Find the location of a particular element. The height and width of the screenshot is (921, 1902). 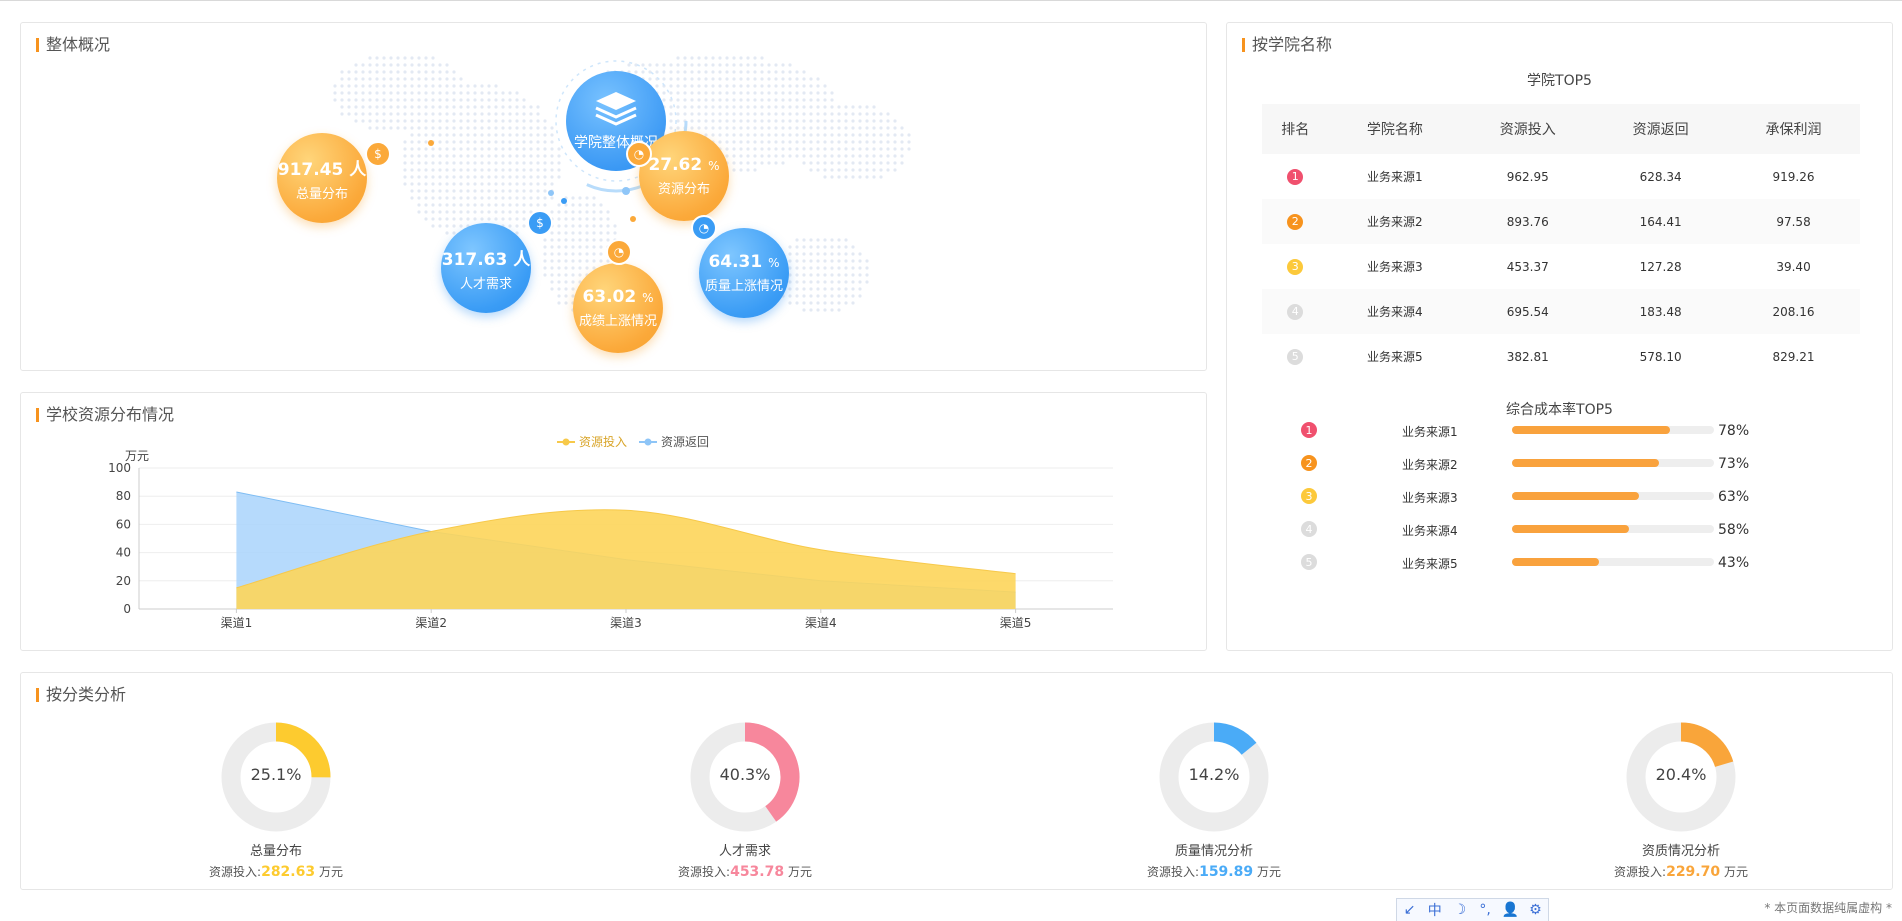

cell-invest: 893.76 is located at coordinates (1528, 221).